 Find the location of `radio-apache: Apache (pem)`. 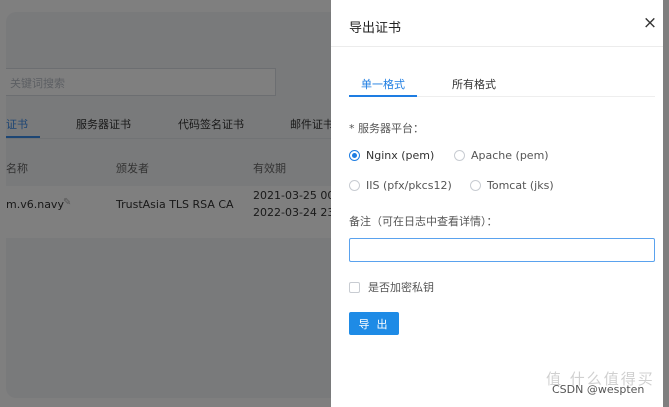

radio-apache: Apache (pem) is located at coordinates (501, 155).